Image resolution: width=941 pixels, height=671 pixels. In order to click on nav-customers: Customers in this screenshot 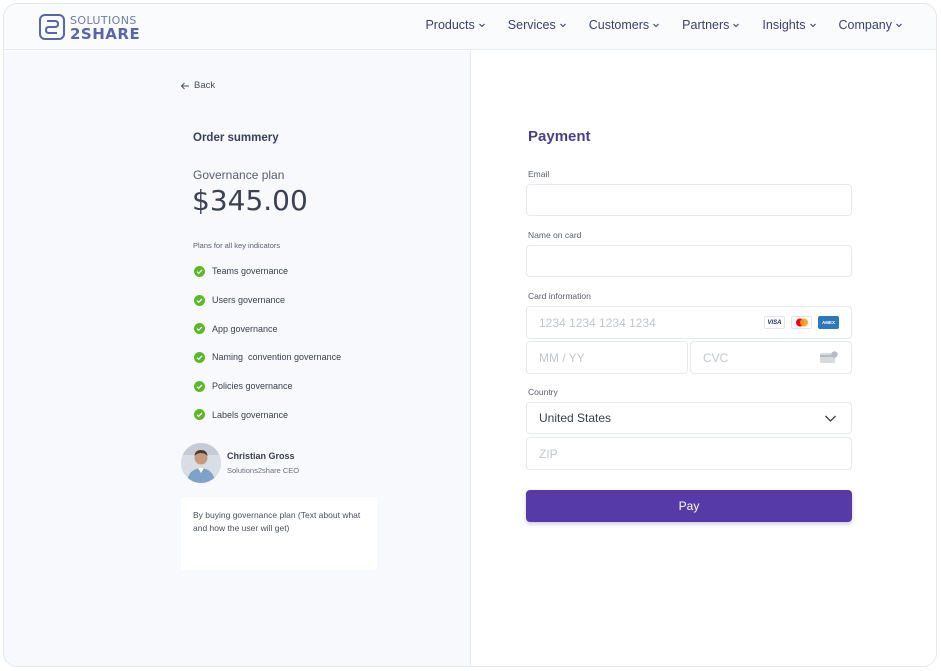, I will do `click(624, 25)`.